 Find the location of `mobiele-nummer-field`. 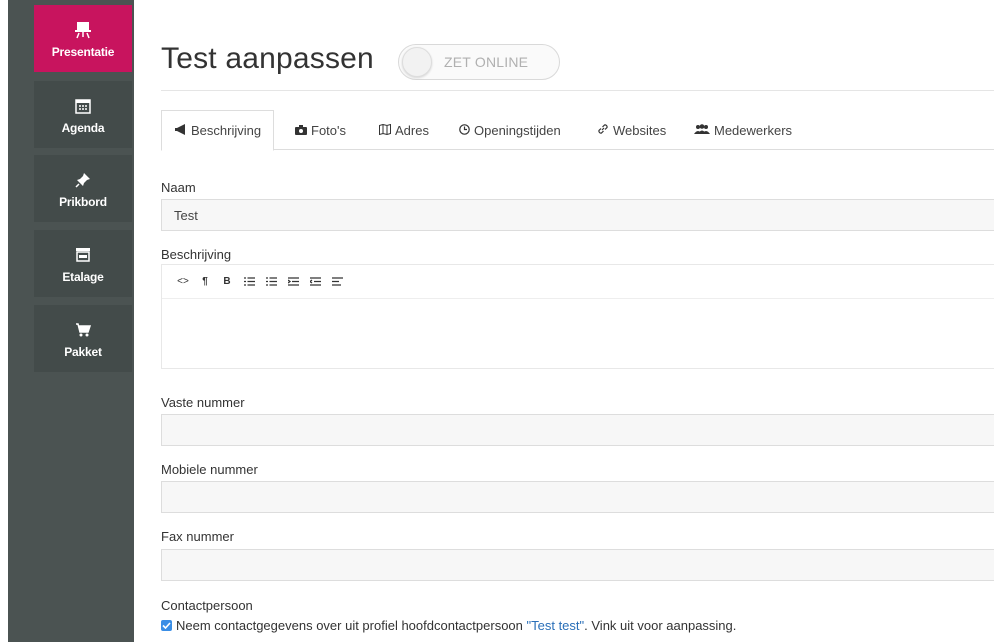

mobiele-nummer-field is located at coordinates (577, 497).